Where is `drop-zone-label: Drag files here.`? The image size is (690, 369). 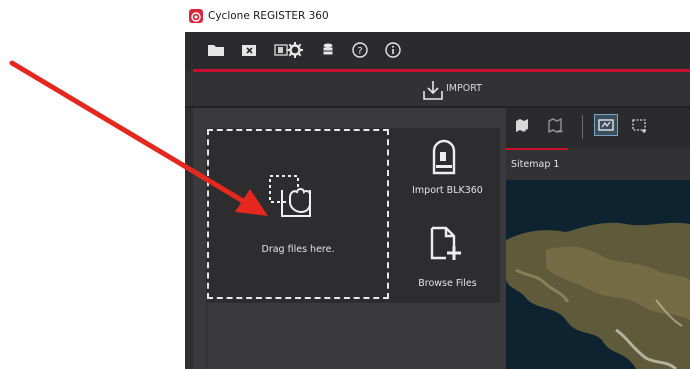
drop-zone-label: Drag files here. is located at coordinates (298, 249).